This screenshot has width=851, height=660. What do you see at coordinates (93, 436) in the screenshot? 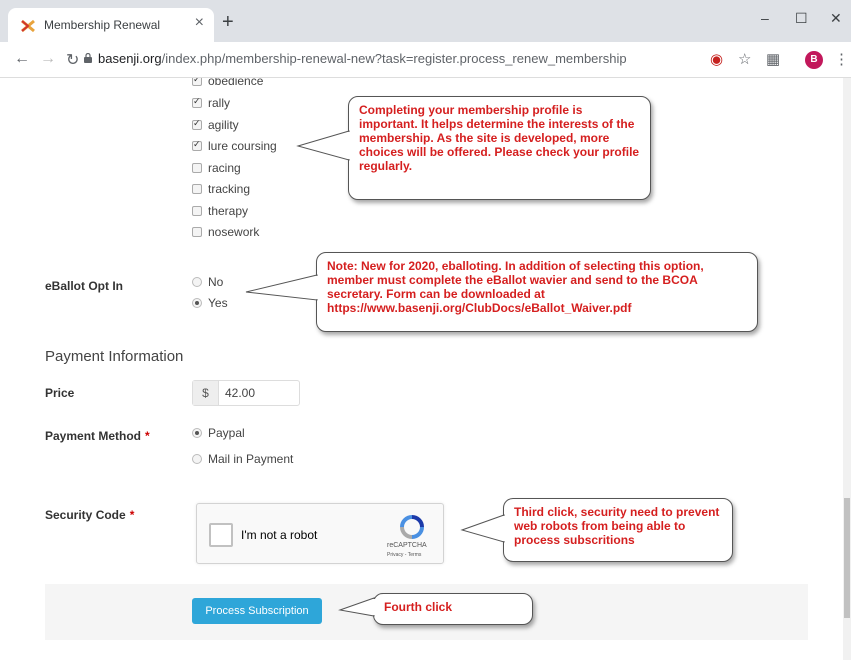
I see `payment-method-text: Payment Method` at bounding box center [93, 436].